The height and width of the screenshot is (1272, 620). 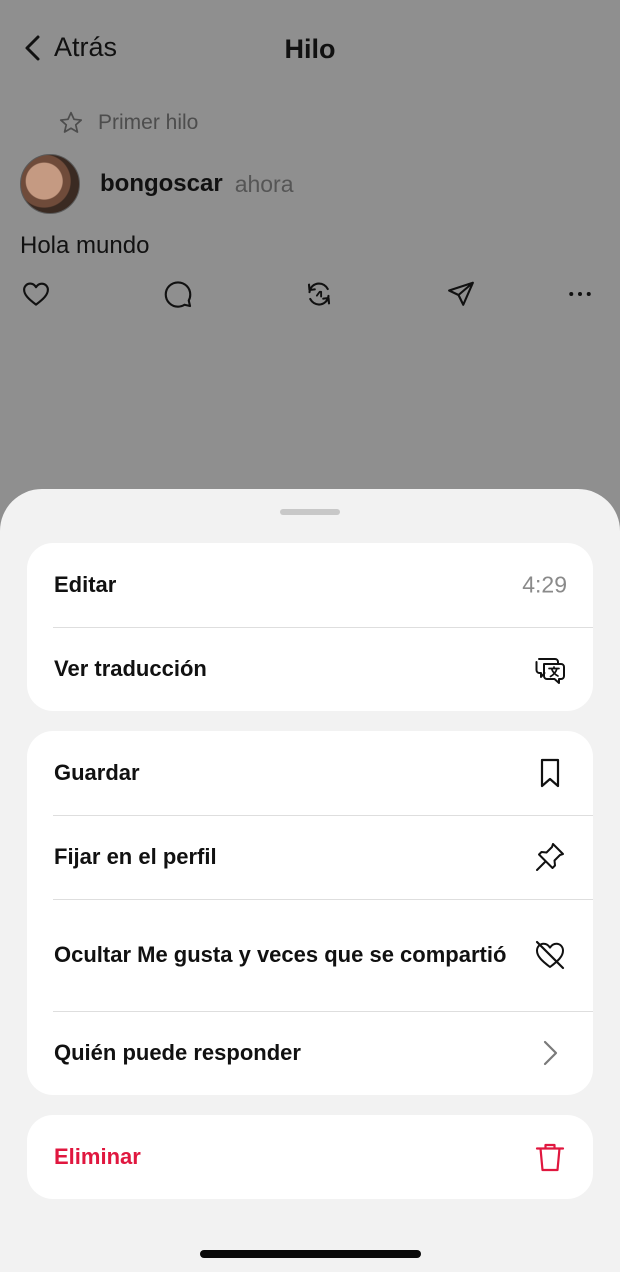 What do you see at coordinates (310, 585) in the screenshot?
I see `edit-option: Editar 4:29` at bounding box center [310, 585].